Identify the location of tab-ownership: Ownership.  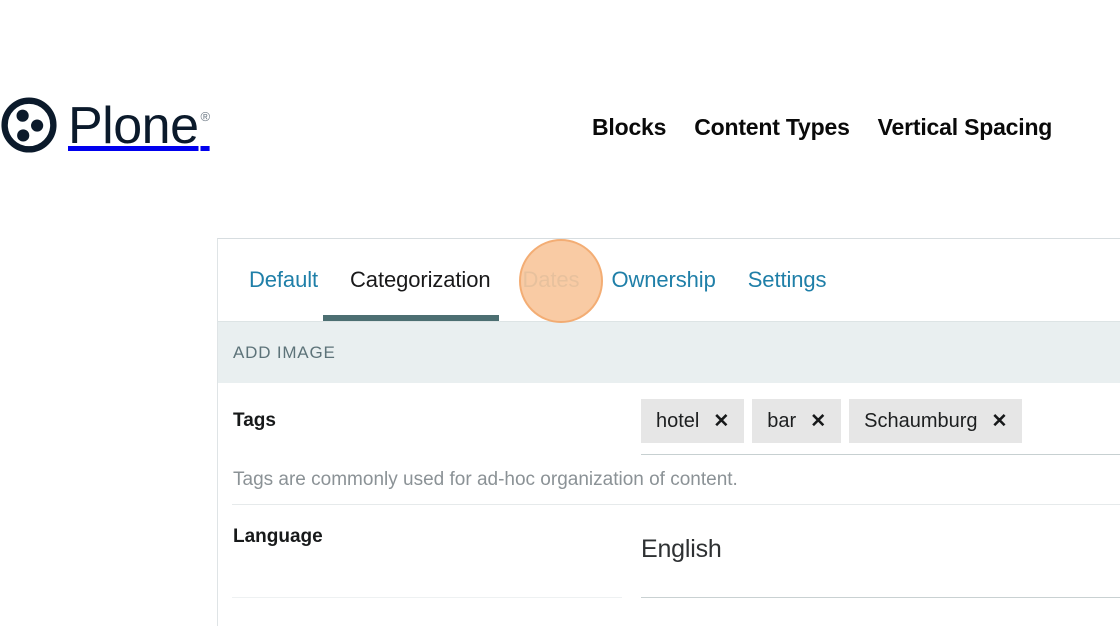
(663, 280).